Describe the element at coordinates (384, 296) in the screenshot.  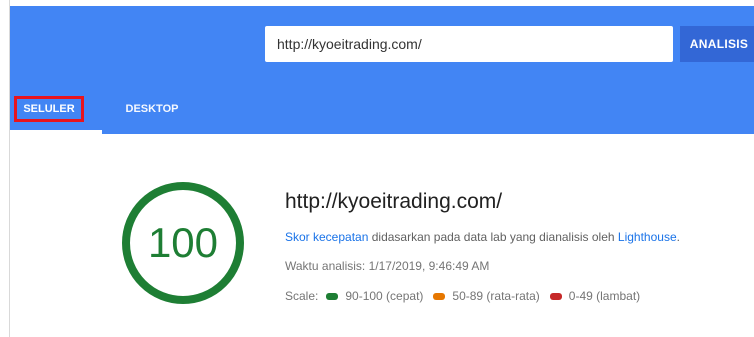
I see `scale-fast: 90-100 (cepat)` at that location.